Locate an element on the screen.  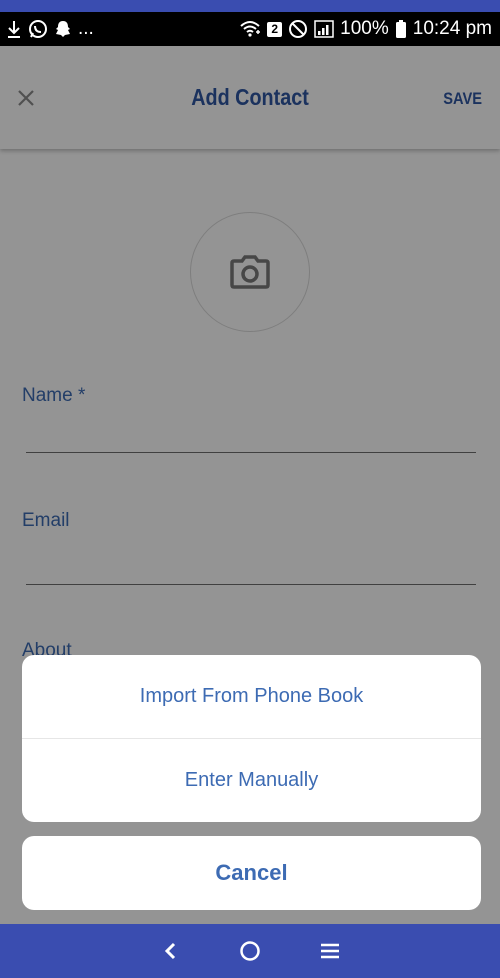
signal-icon is located at coordinates (324, 29).